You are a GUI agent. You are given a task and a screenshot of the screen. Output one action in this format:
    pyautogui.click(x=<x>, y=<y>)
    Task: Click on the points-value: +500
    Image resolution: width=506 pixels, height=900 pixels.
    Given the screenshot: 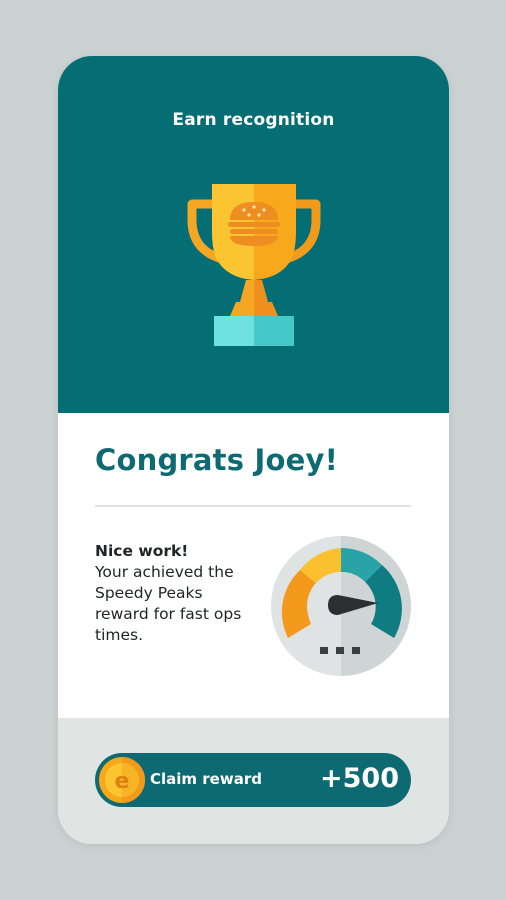 What is the action you would take?
    pyautogui.click(x=359, y=778)
    